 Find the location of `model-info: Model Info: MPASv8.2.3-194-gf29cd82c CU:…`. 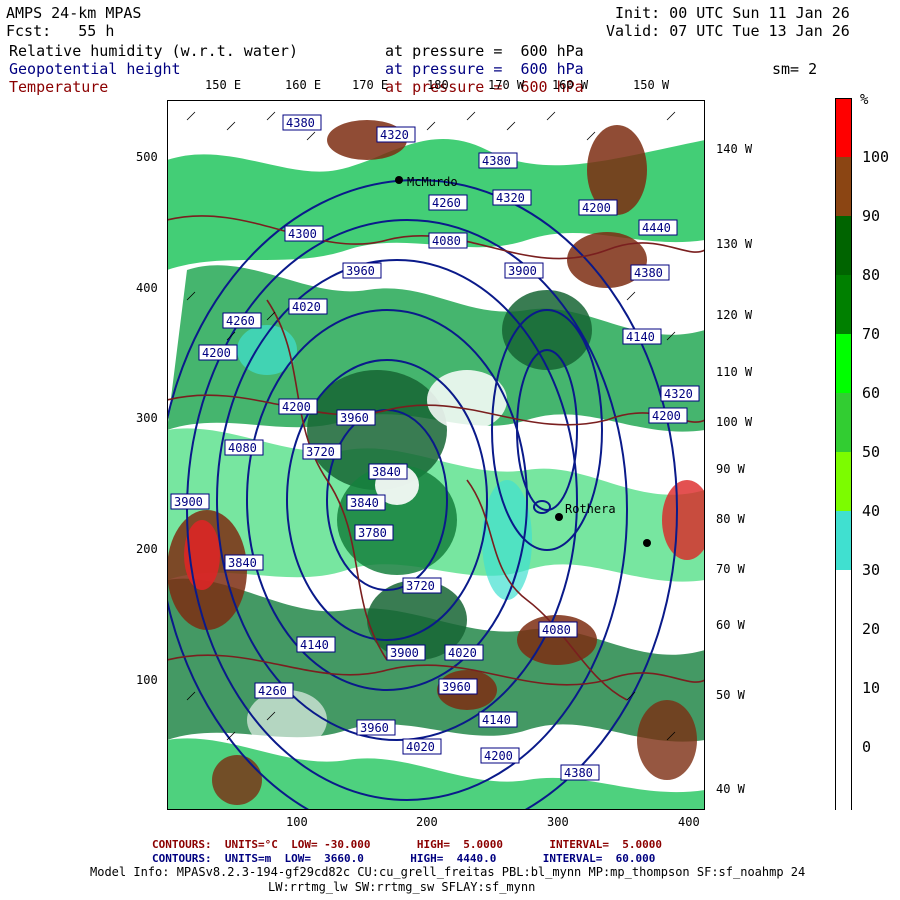

model-info: Model Info: MPASv8.2.3-194-gf29cd82c CU:… is located at coordinates (448, 872).